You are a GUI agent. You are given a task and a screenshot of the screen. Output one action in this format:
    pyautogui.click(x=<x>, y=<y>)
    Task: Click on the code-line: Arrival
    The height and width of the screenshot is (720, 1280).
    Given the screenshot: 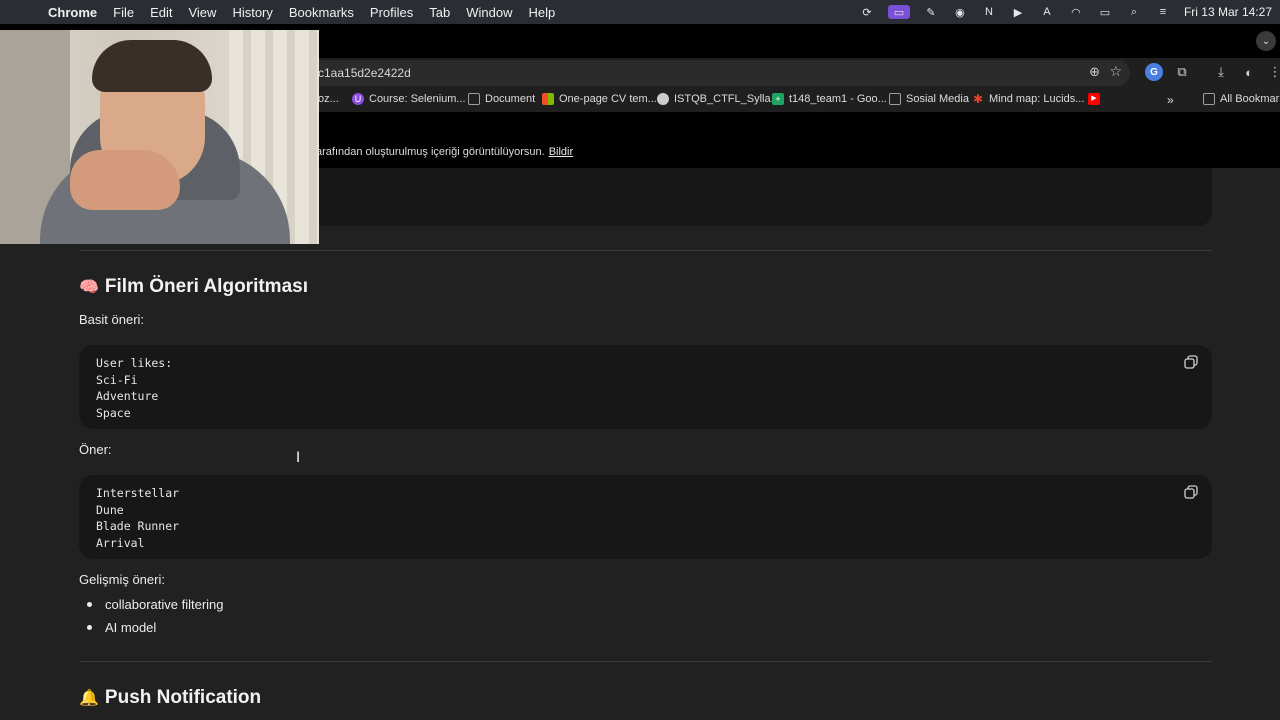 What is the action you would take?
    pyautogui.click(x=120, y=542)
    